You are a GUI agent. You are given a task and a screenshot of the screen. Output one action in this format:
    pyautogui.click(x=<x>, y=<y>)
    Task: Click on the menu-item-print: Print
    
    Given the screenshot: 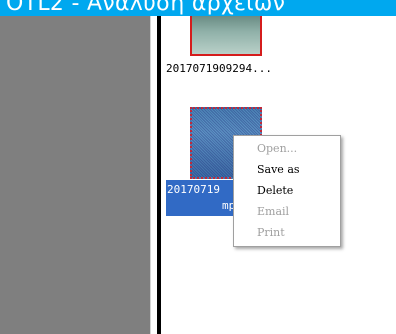 What is the action you would take?
    pyautogui.click(x=271, y=232)
    